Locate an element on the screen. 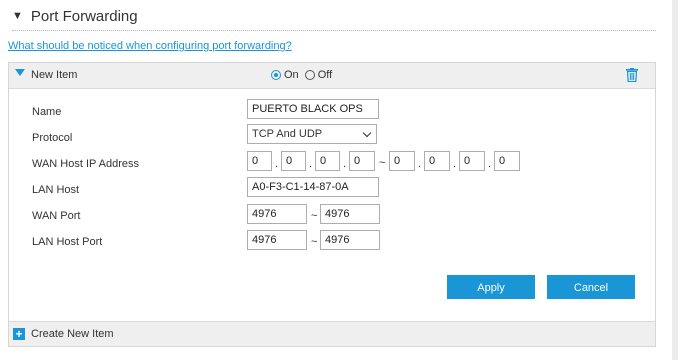 This screenshot has height=360, width=678. wan-port-start-field is located at coordinates (277, 214).